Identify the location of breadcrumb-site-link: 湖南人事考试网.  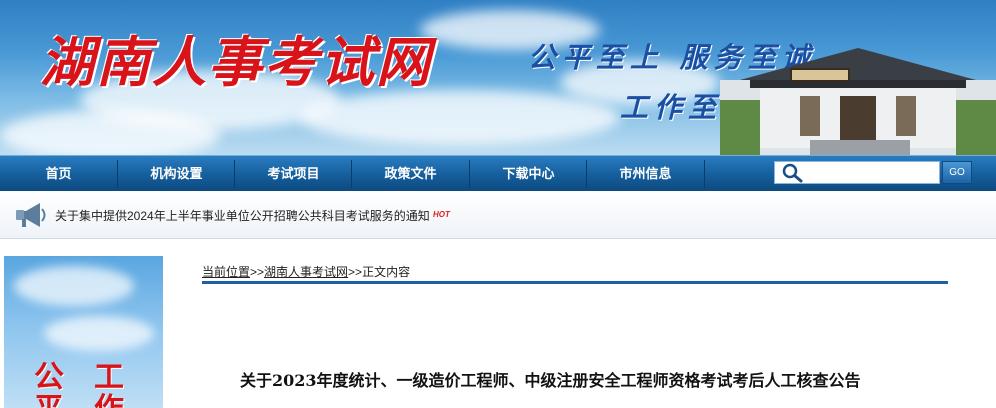
(306, 272).